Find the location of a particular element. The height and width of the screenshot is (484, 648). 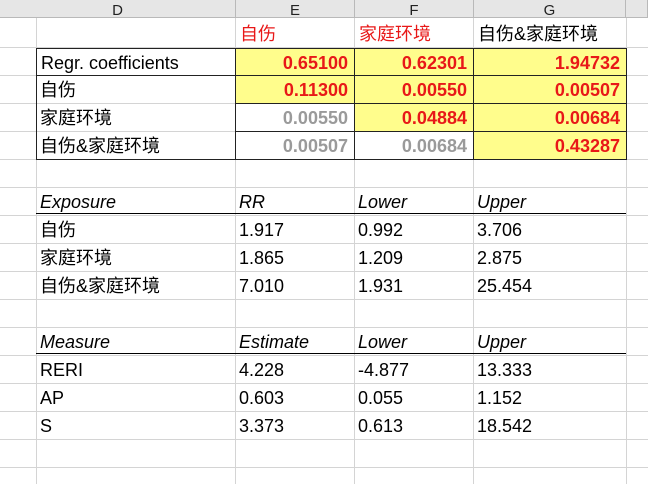

measure-row-label: AP is located at coordinates (135, 398).